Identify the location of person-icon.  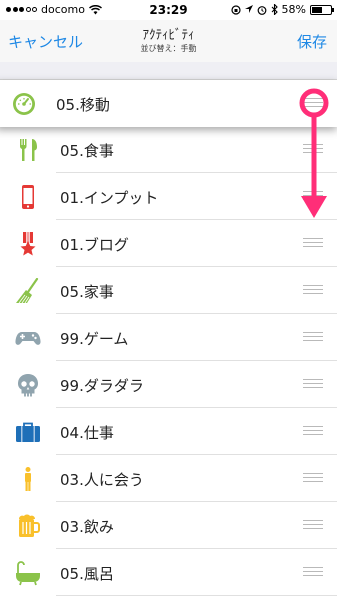
(28, 479).